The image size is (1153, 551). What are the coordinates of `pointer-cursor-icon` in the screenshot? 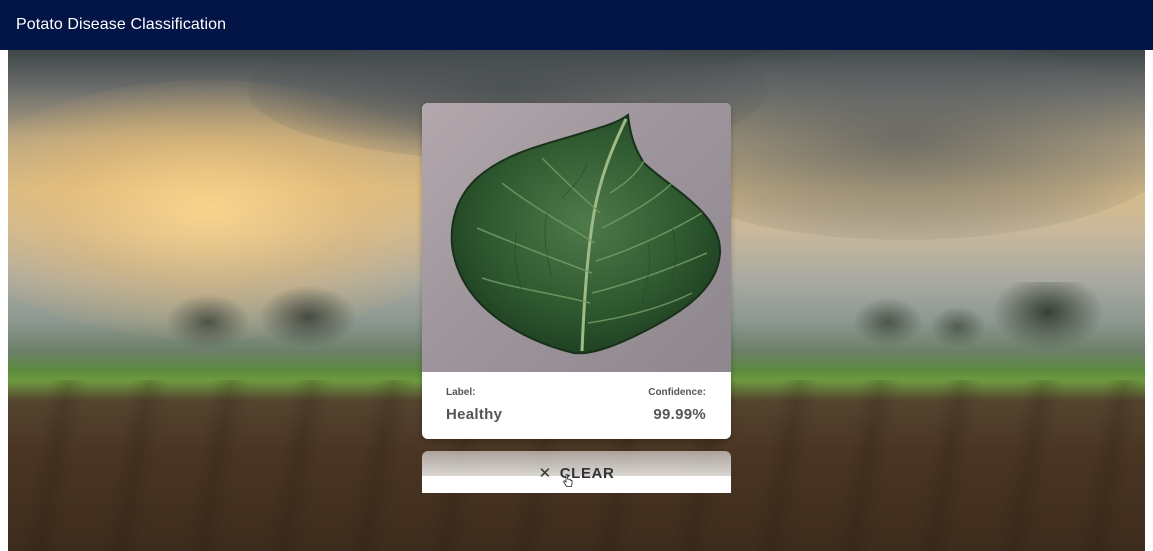 It's located at (568, 480).